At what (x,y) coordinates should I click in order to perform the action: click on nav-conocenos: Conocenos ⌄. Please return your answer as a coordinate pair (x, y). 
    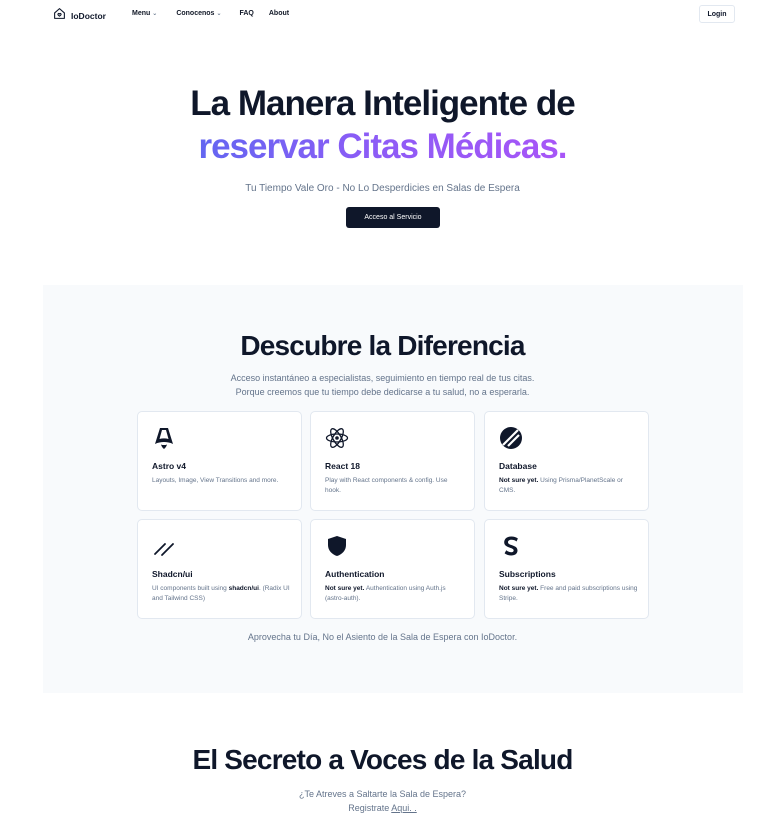
    Looking at the image, I should click on (198, 13).